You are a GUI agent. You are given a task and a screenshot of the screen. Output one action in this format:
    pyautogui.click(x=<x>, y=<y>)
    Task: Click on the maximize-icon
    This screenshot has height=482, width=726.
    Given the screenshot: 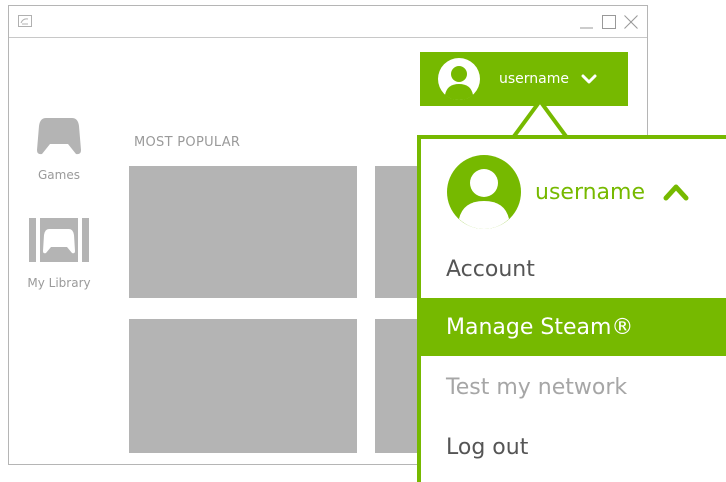 What is the action you would take?
    pyautogui.click(x=609, y=22)
    